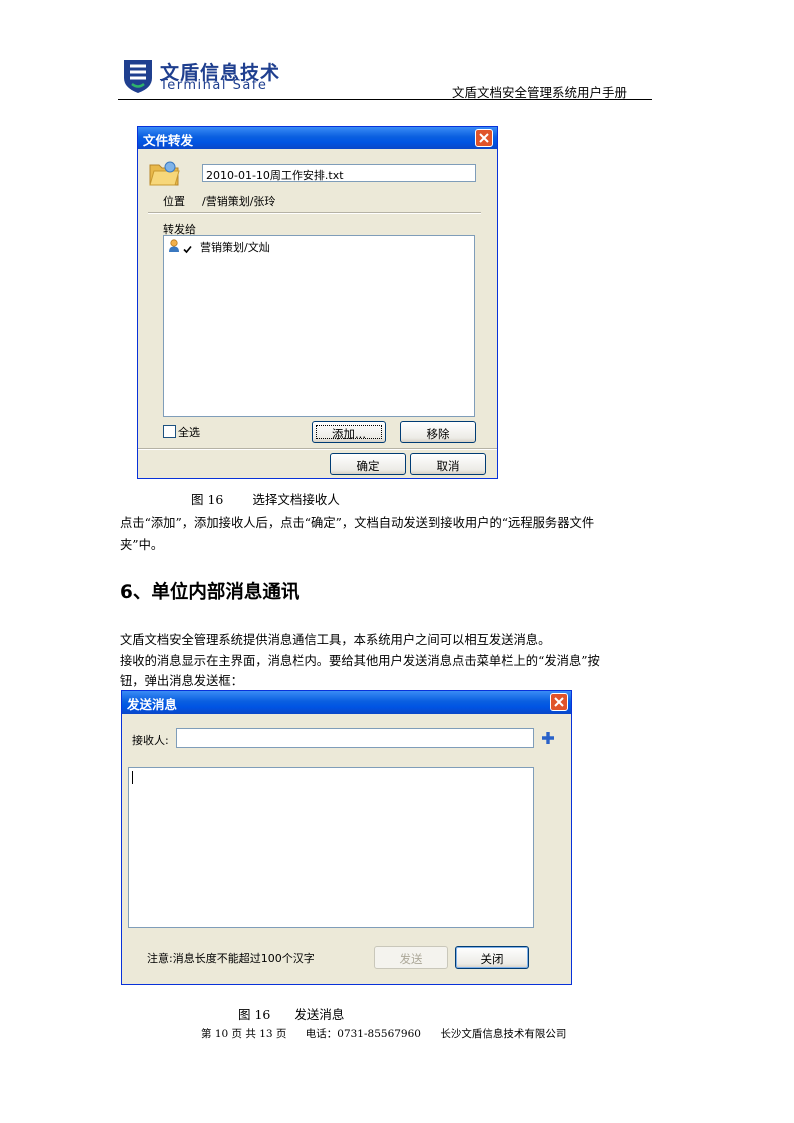 The width and height of the screenshot is (794, 1123). I want to click on header-rule, so click(385, 99).